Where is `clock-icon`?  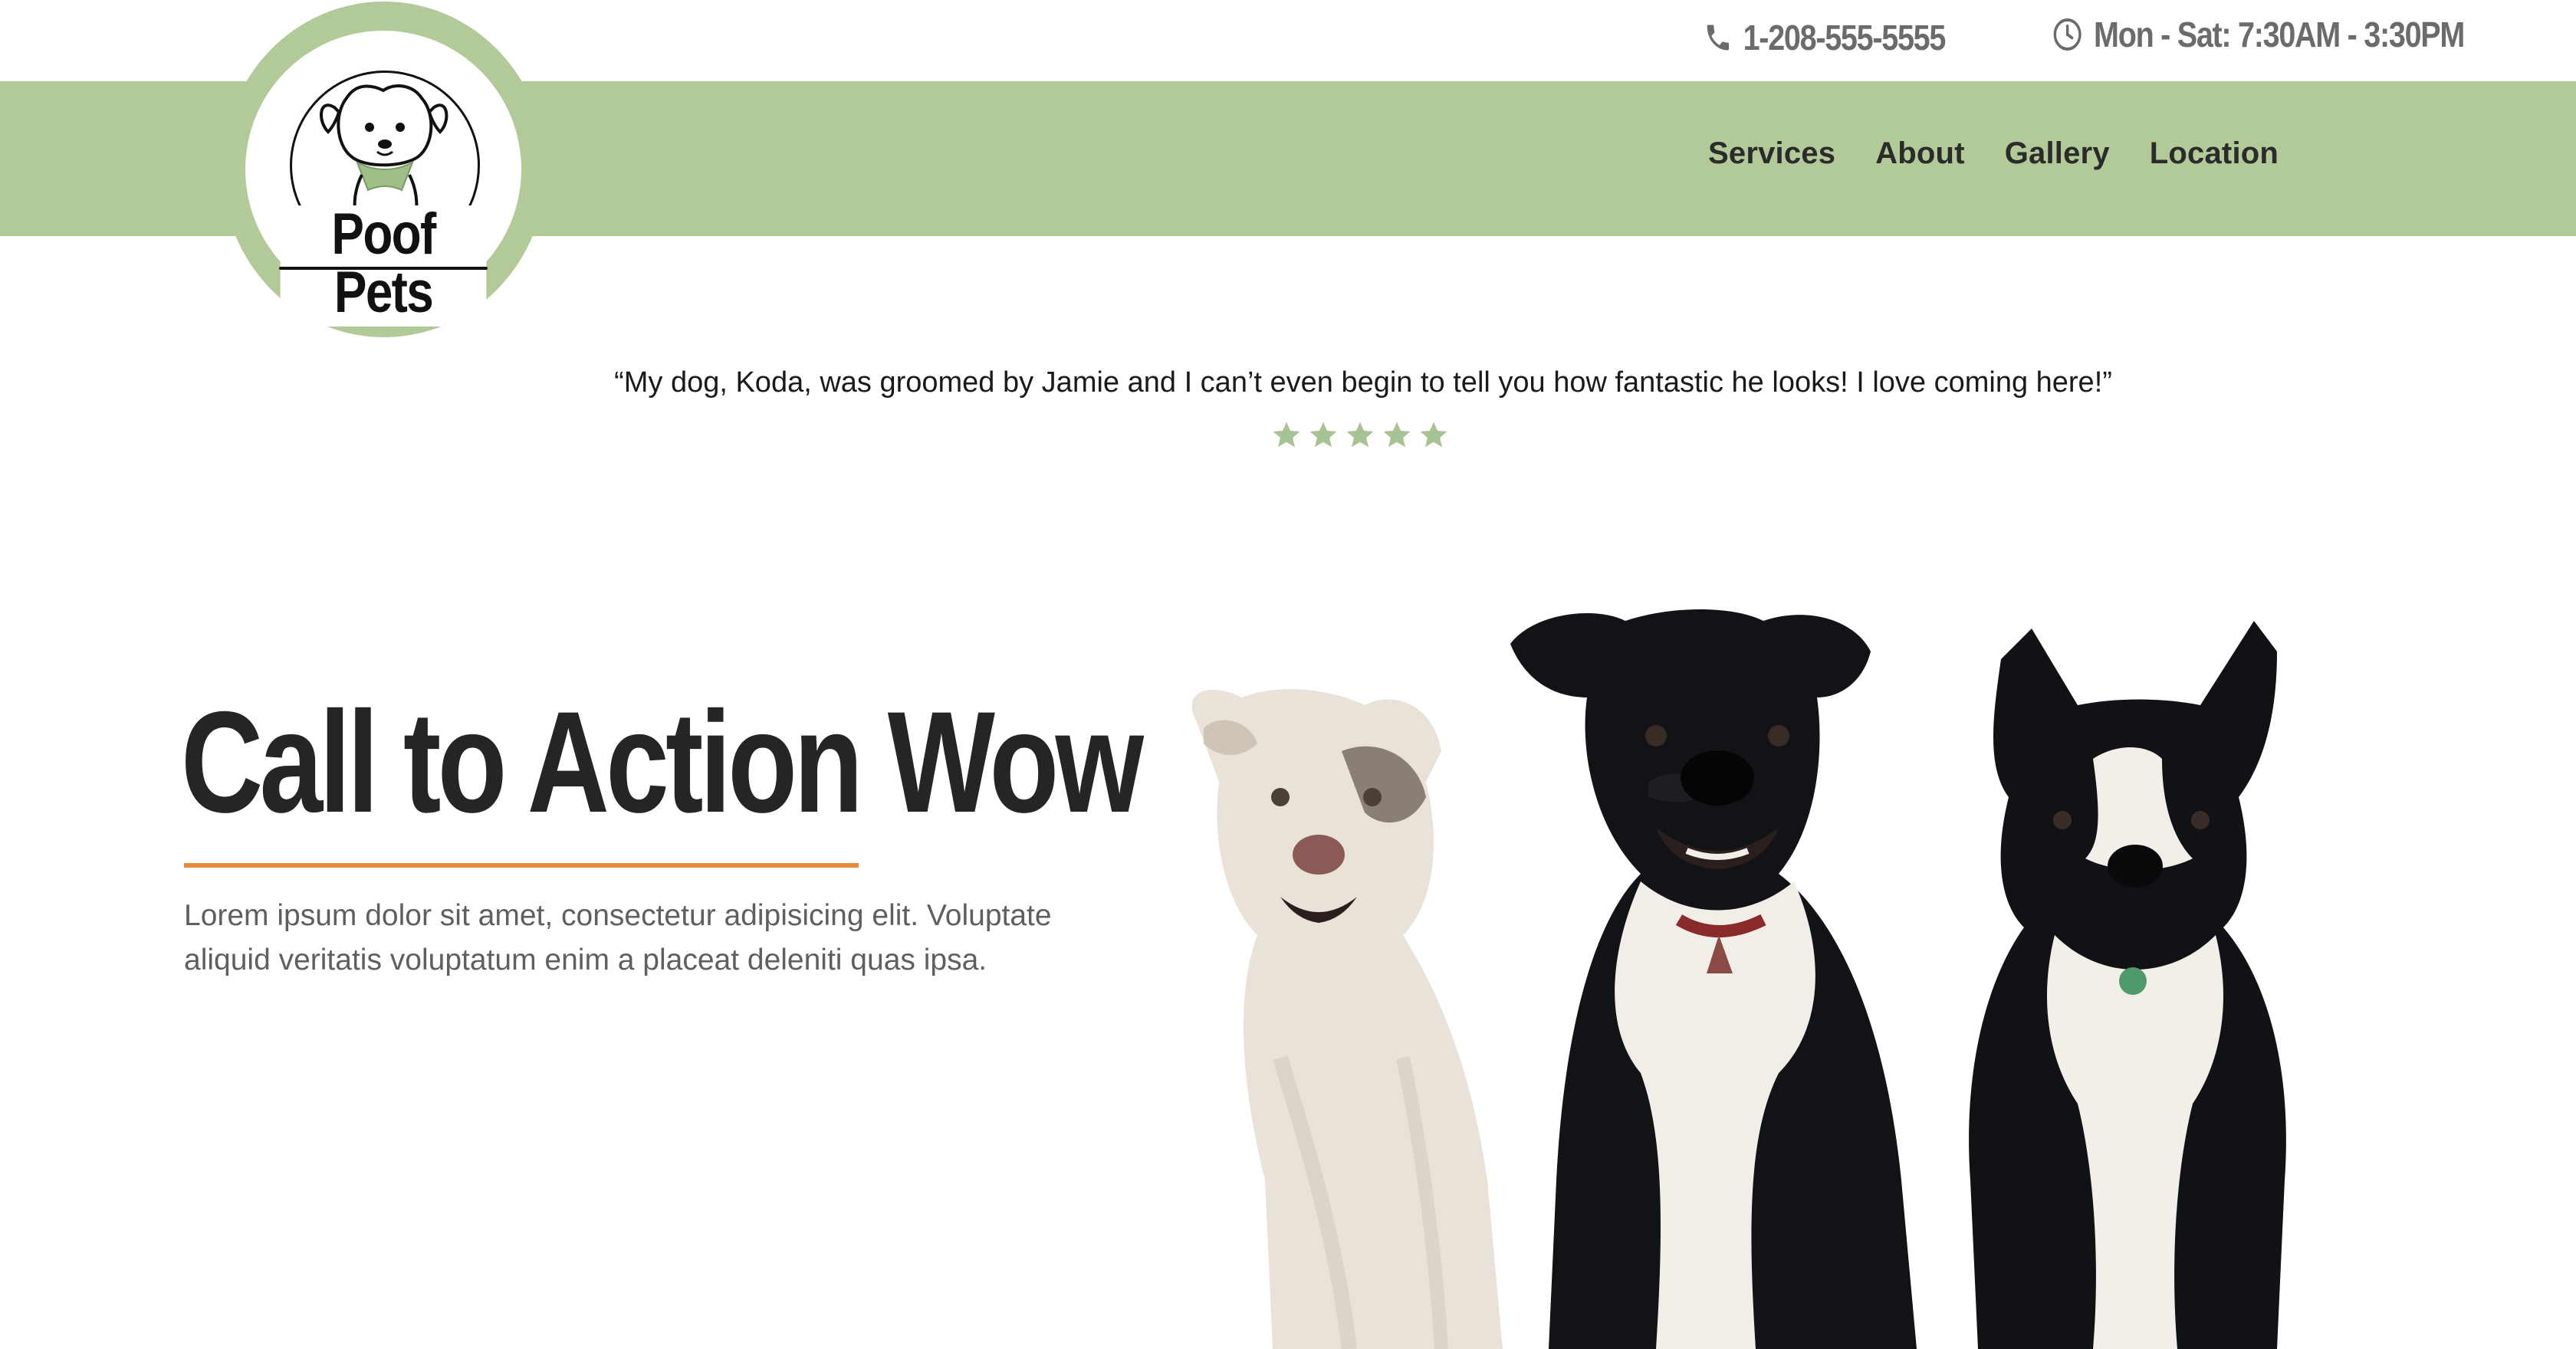 clock-icon is located at coordinates (2067, 34).